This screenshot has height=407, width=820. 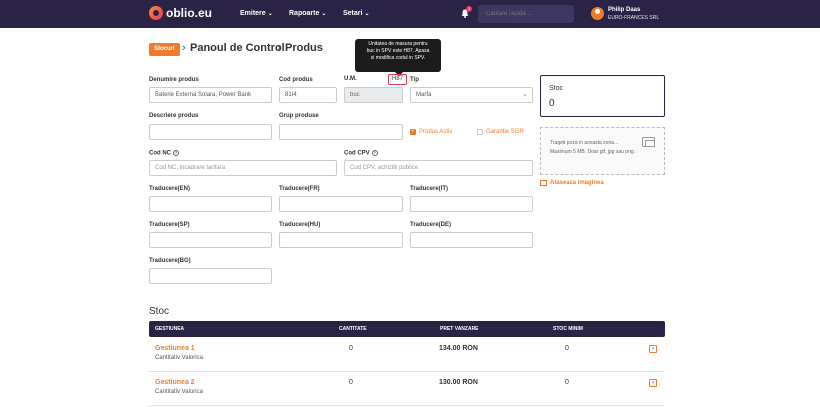 I want to click on stock-summary-label: Stoc, so click(x=556, y=88).